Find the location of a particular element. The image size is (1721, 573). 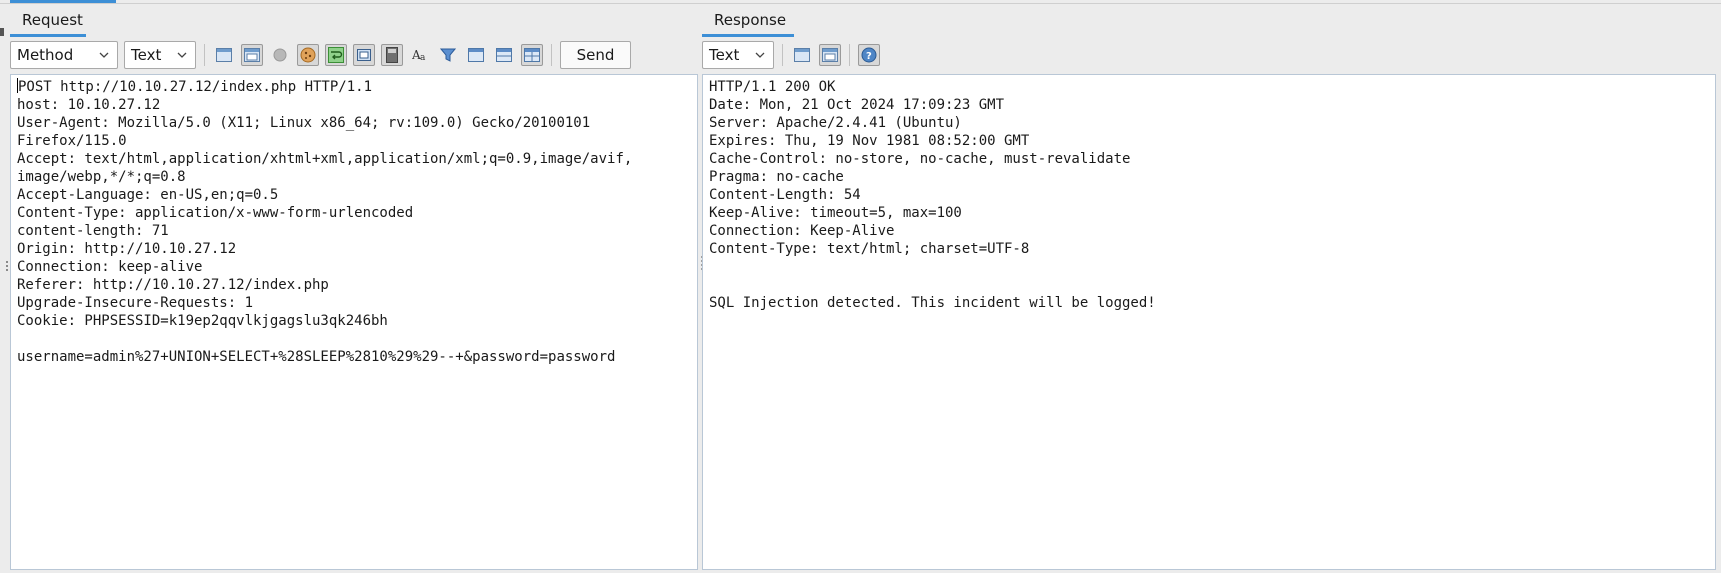

fit-icon is located at coordinates (364, 55).